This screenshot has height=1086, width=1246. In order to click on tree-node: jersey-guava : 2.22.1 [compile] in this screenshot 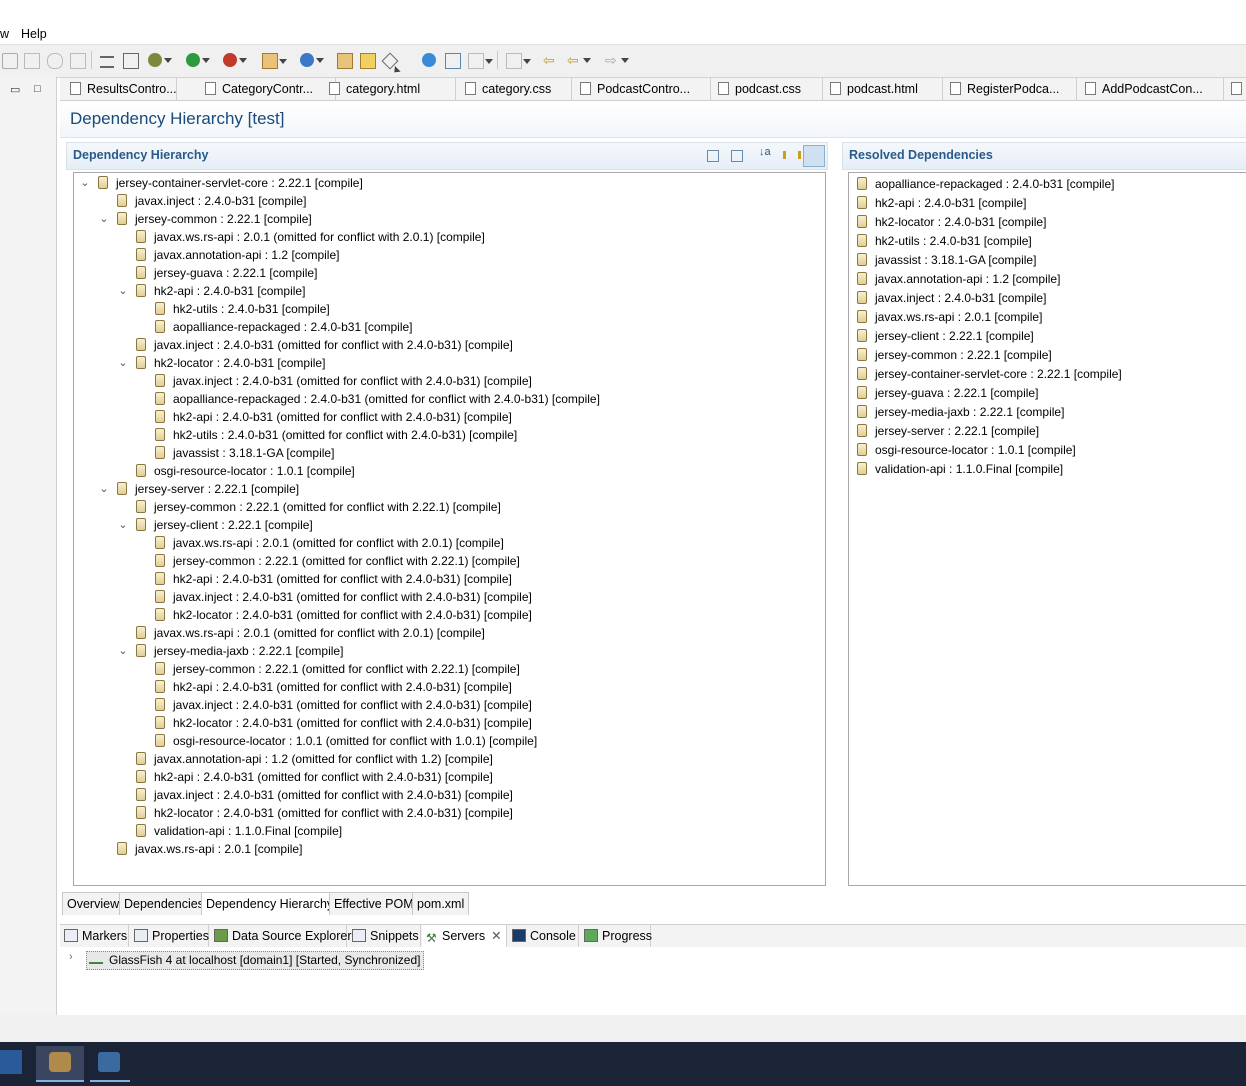, I will do `click(226, 273)`.